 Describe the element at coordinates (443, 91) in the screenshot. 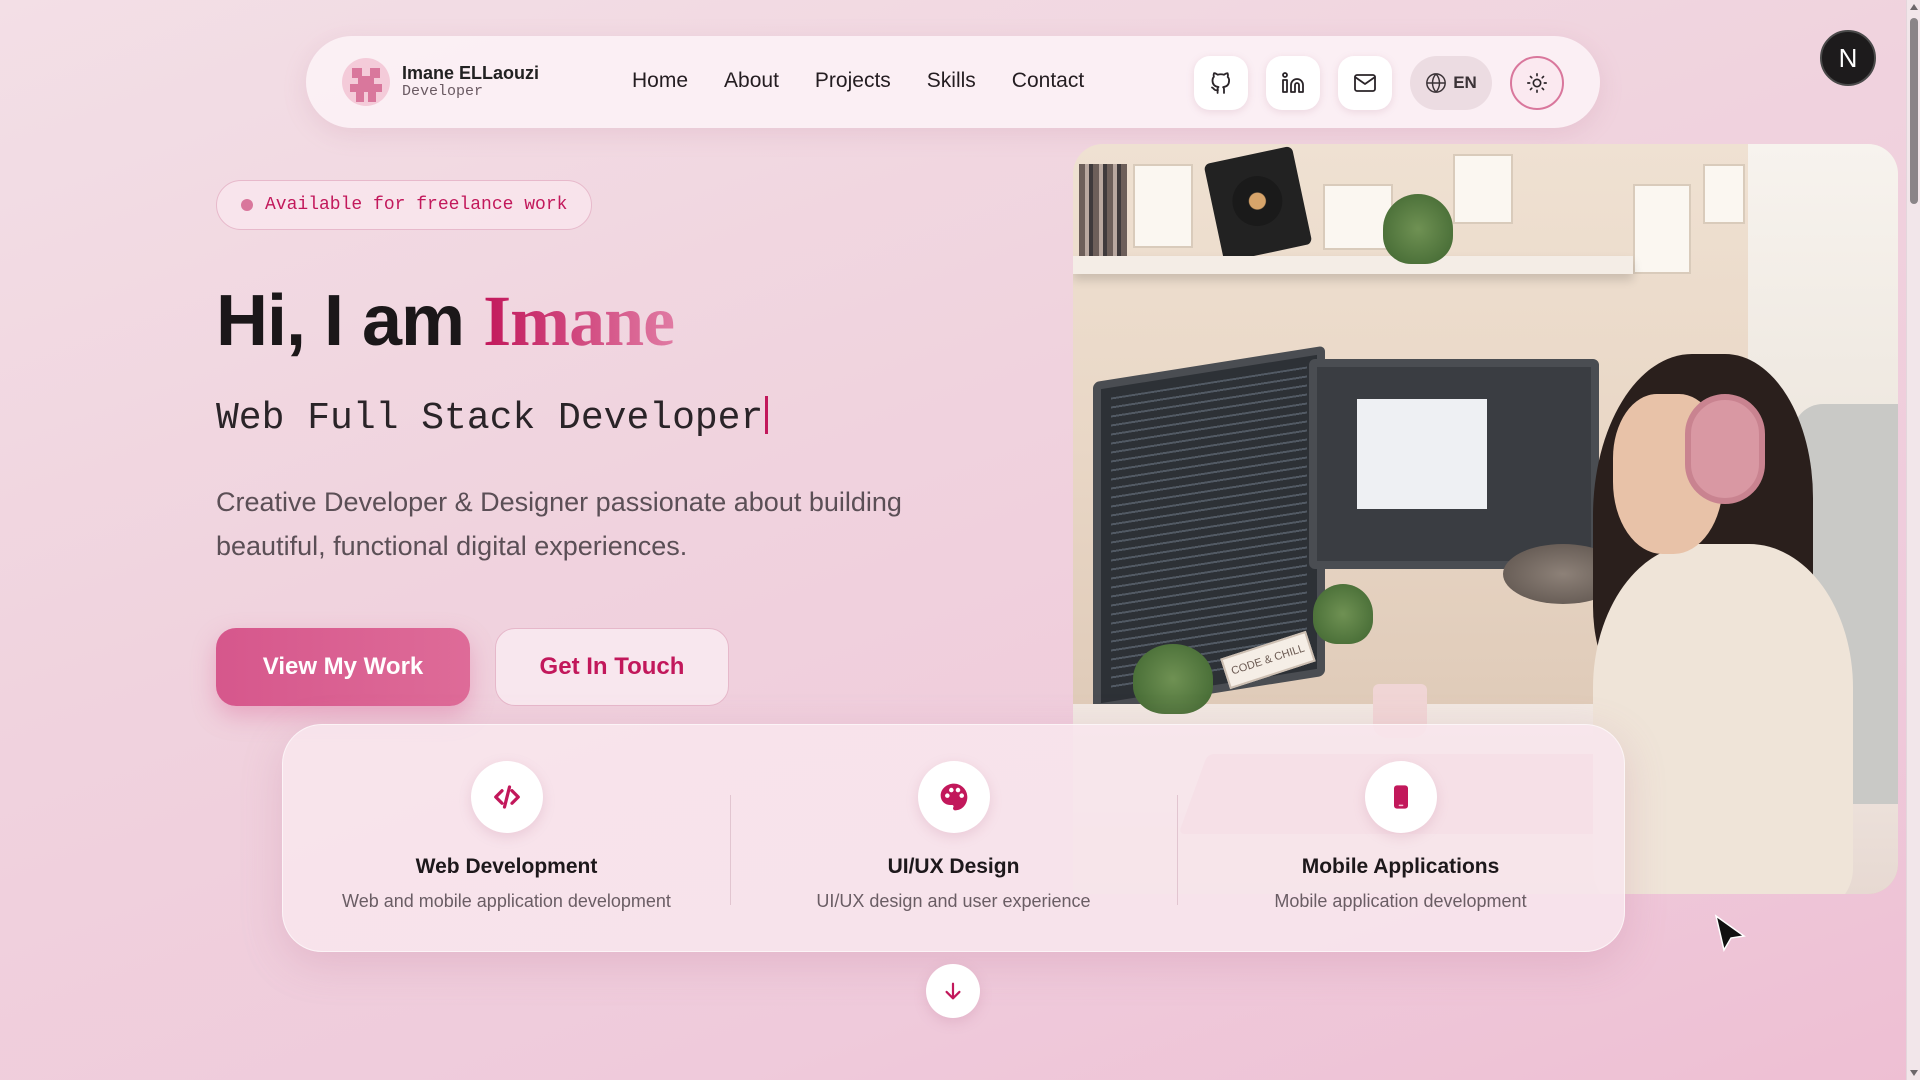

I see `brand-role: Developer` at that location.